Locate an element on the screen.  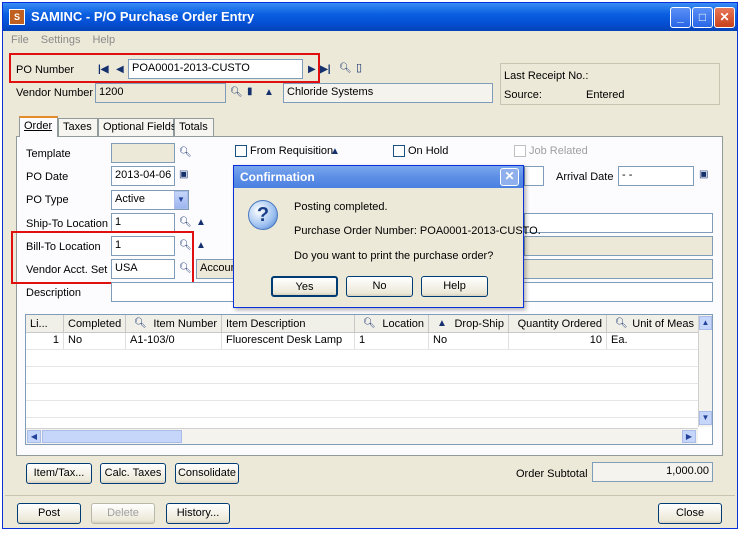
order-subtotal-label: Order Subtotal is located at coordinates (552, 474).